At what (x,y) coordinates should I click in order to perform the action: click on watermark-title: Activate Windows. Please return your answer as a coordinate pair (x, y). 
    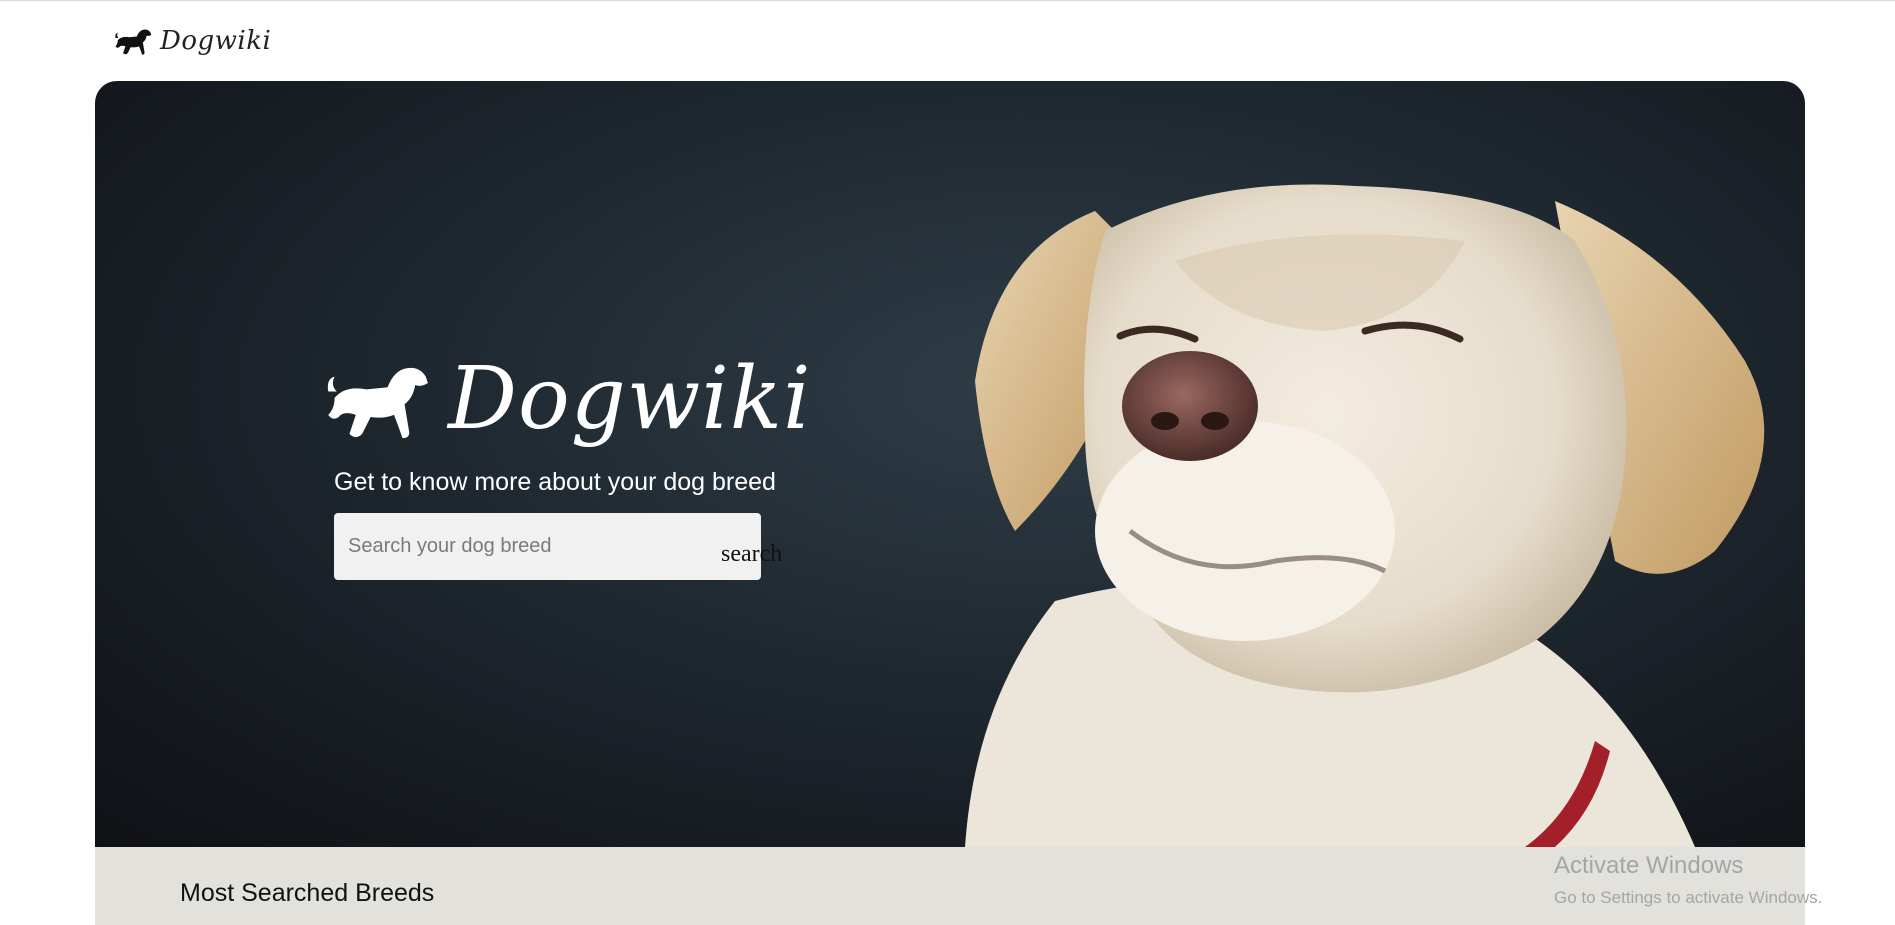
    Looking at the image, I should click on (1649, 865).